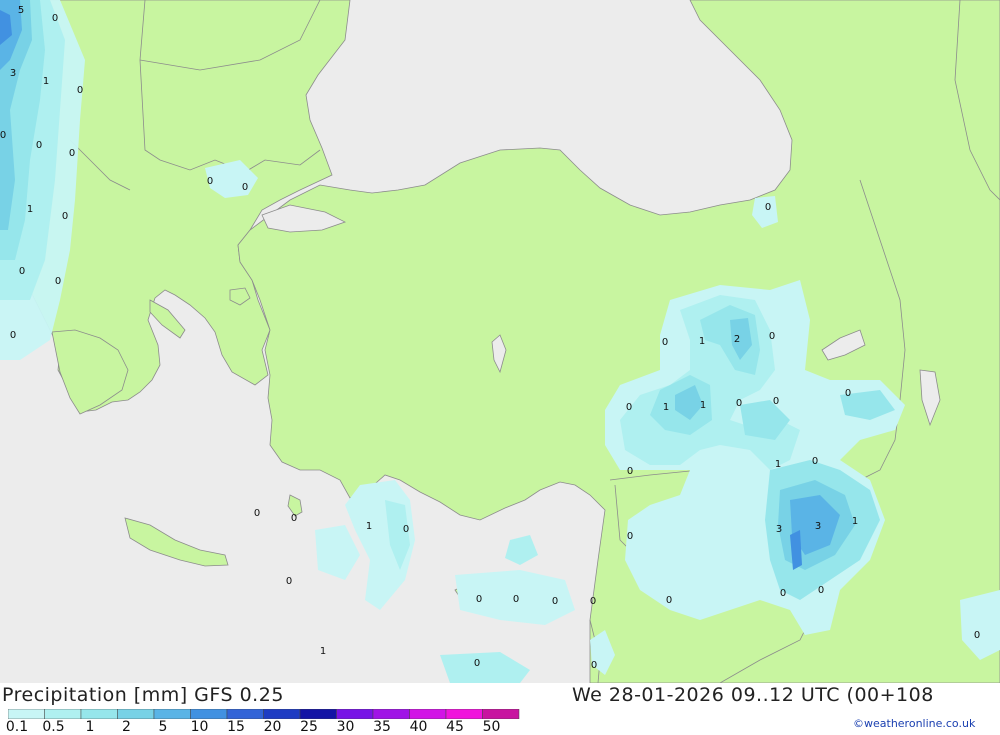 The height and width of the screenshot is (735, 1000). I want to click on color-scale, so click(264, 714).